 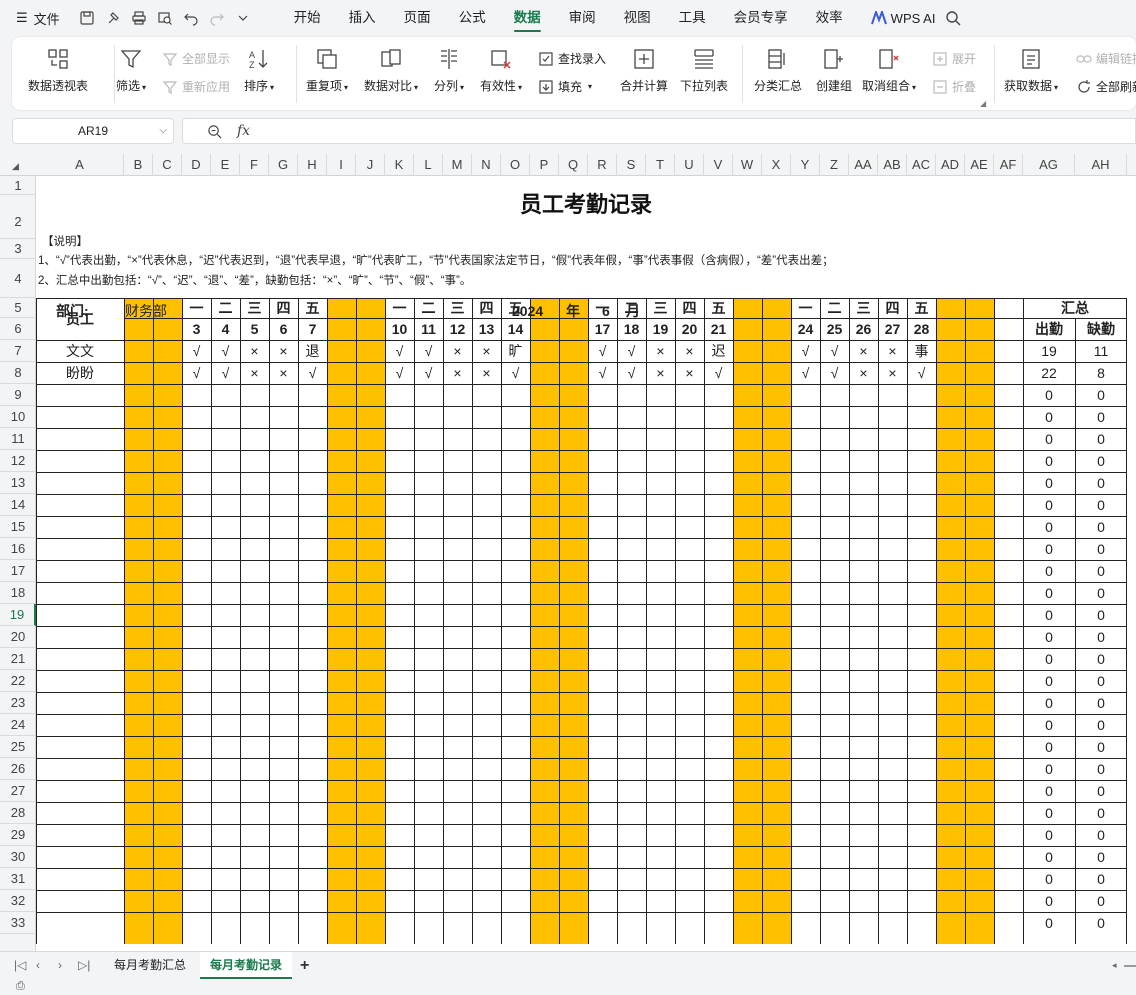 What do you see at coordinates (18, 791) in the screenshot?
I see `row-header: 27` at bounding box center [18, 791].